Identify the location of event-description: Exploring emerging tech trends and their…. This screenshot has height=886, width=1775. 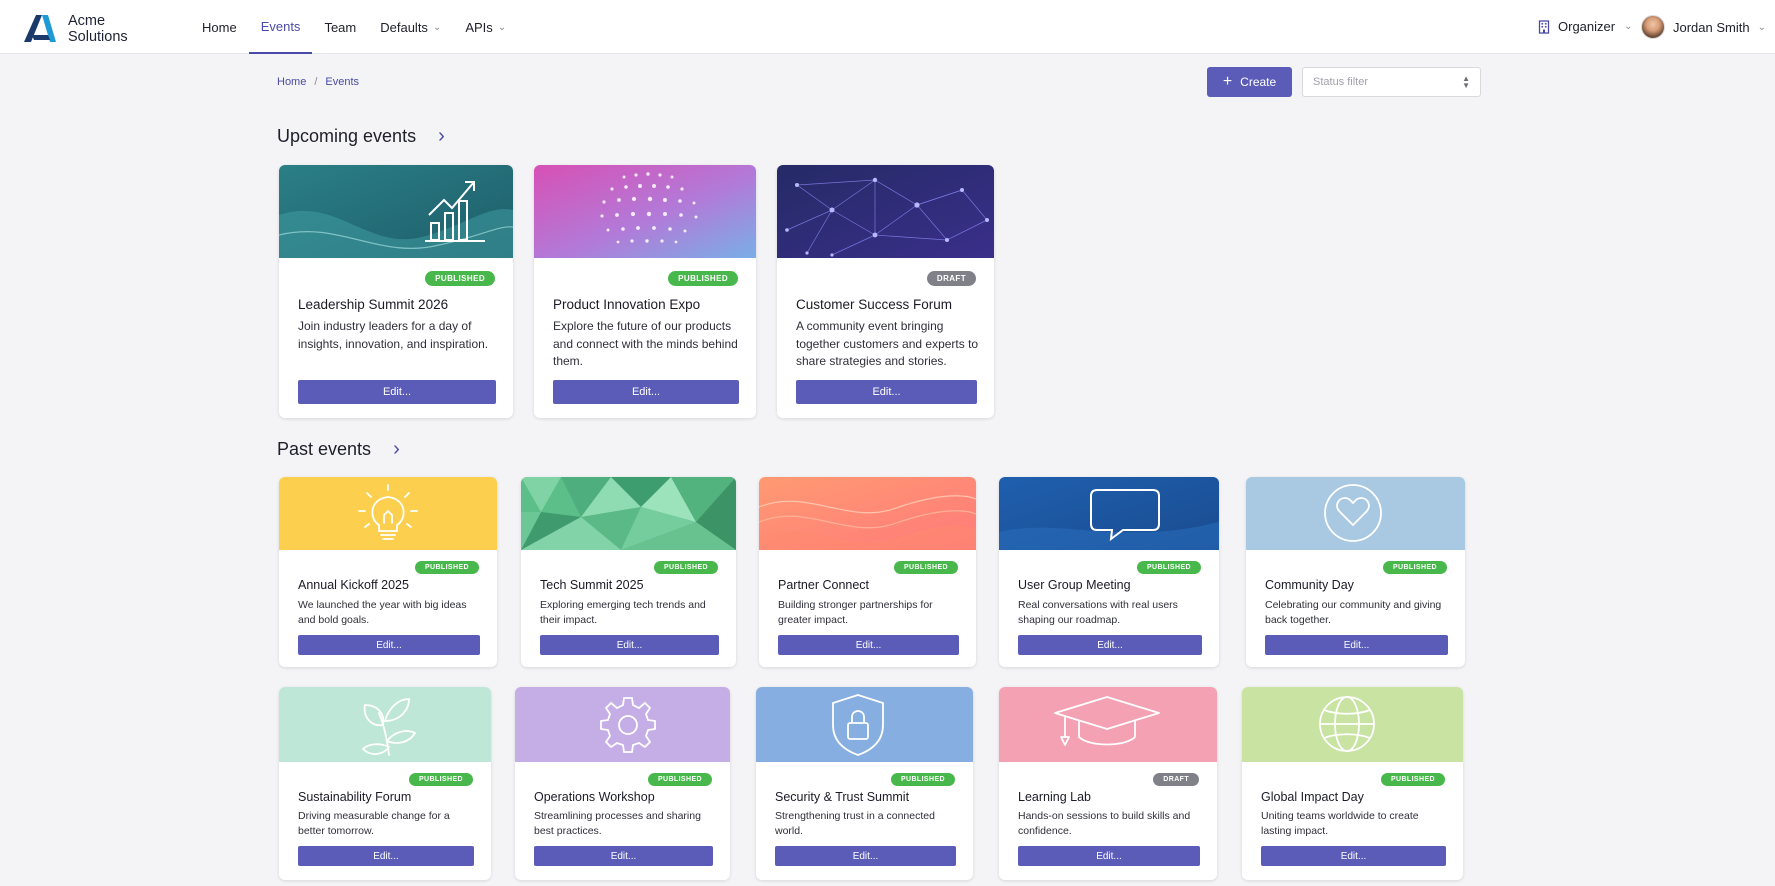
(623, 612).